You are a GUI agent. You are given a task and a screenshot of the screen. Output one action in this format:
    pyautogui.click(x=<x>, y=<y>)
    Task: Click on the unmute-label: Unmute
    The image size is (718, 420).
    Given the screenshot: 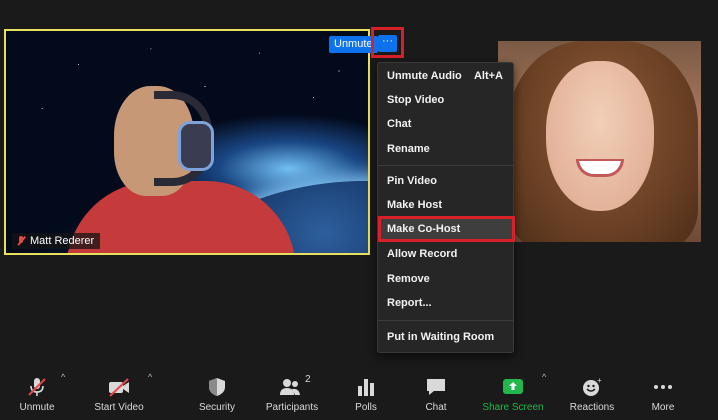 What is the action you would take?
    pyautogui.click(x=37, y=407)
    